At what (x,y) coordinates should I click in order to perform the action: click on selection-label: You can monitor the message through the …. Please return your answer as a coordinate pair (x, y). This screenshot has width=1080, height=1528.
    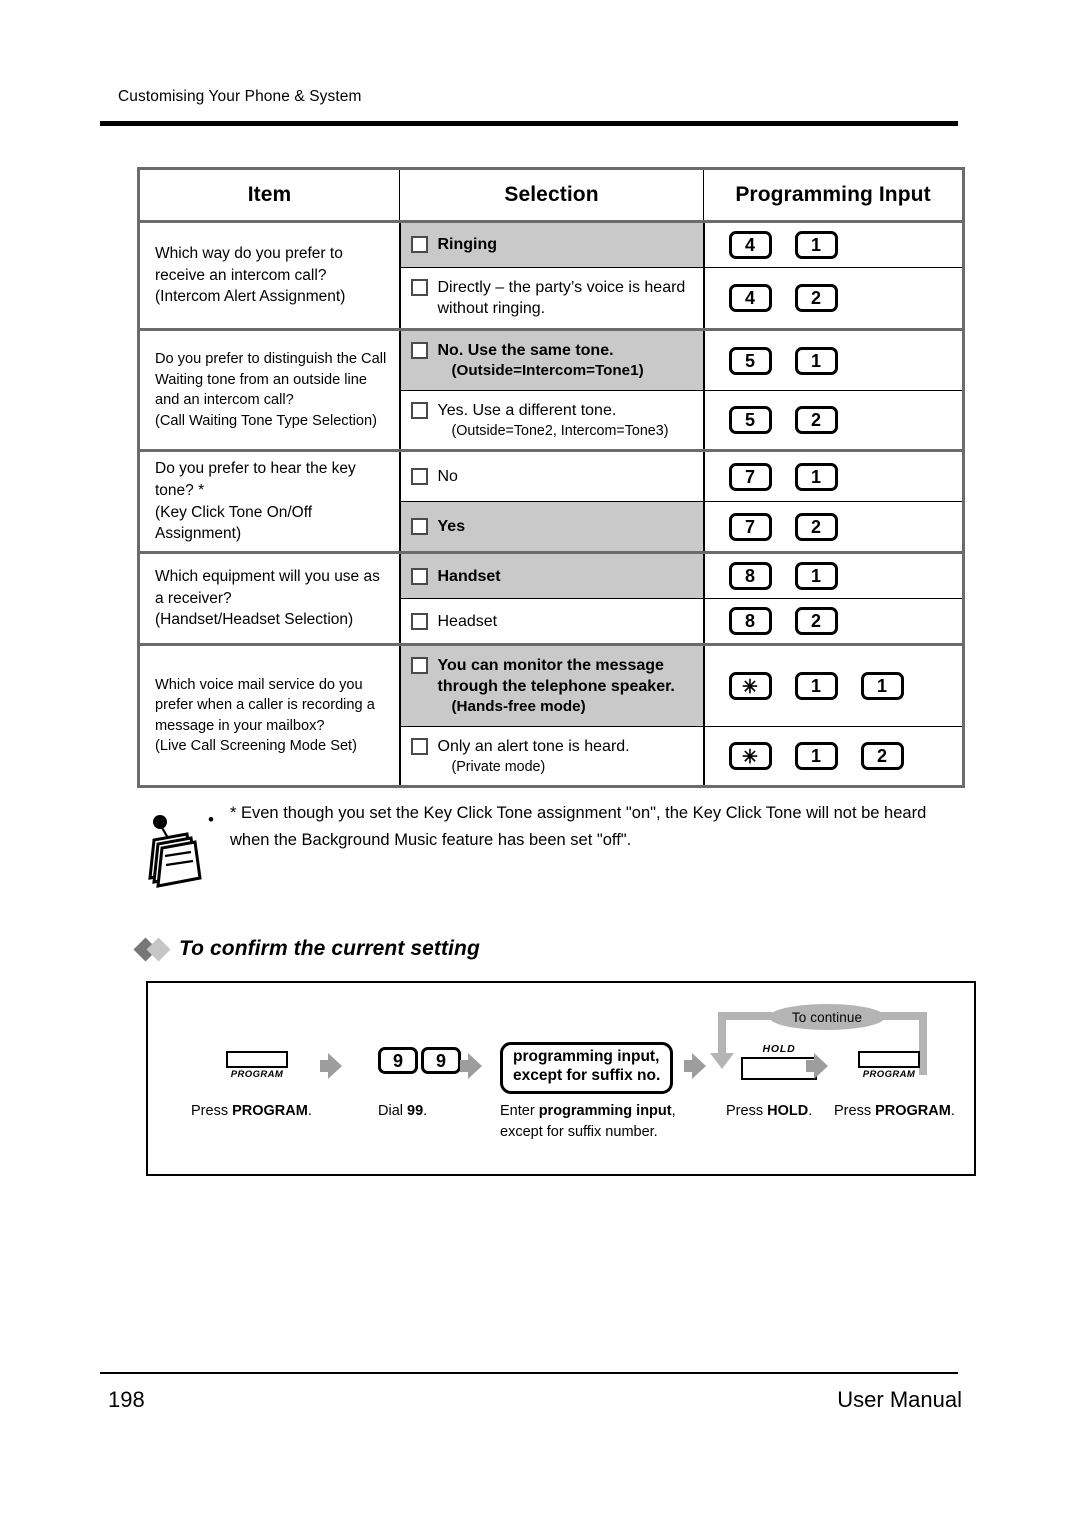
    Looking at the image, I should click on (566, 686).